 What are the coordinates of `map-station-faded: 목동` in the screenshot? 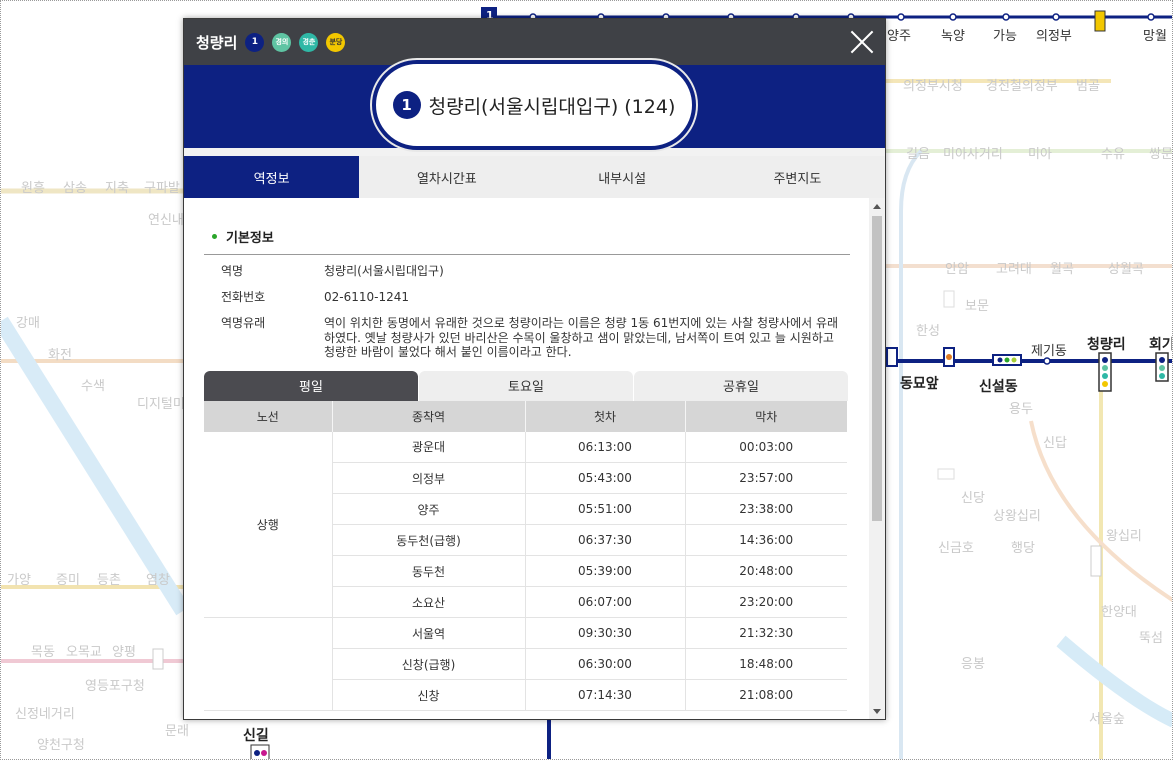 It's located at (43, 650).